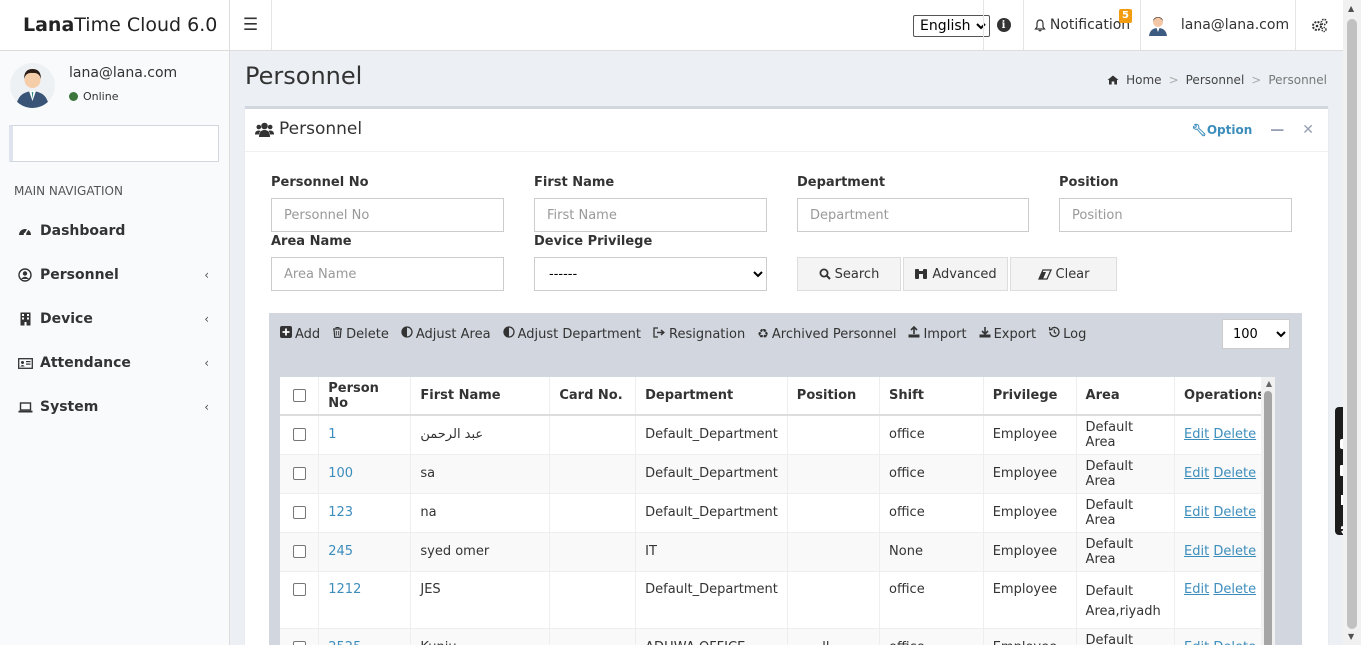 Image resolution: width=1361 pixels, height=645 pixels. I want to click on export-button: Export, so click(1007, 334).